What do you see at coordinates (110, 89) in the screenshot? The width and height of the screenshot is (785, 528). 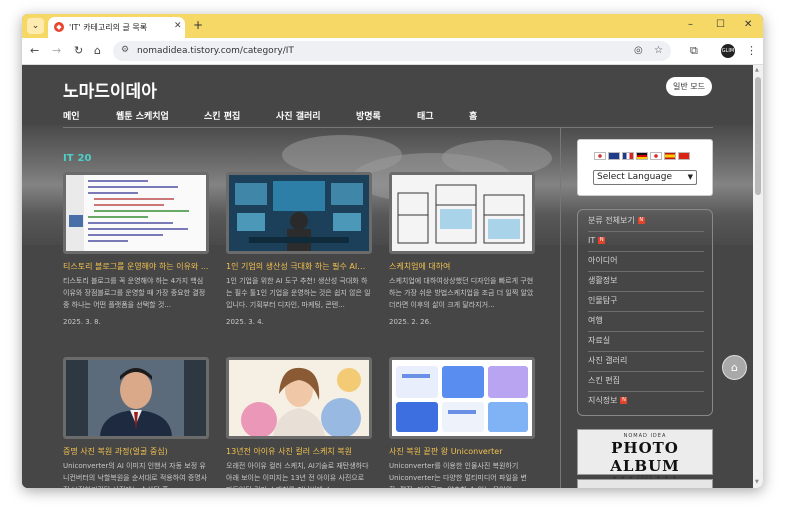 I see `site-logo: 노마드이데아` at bounding box center [110, 89].